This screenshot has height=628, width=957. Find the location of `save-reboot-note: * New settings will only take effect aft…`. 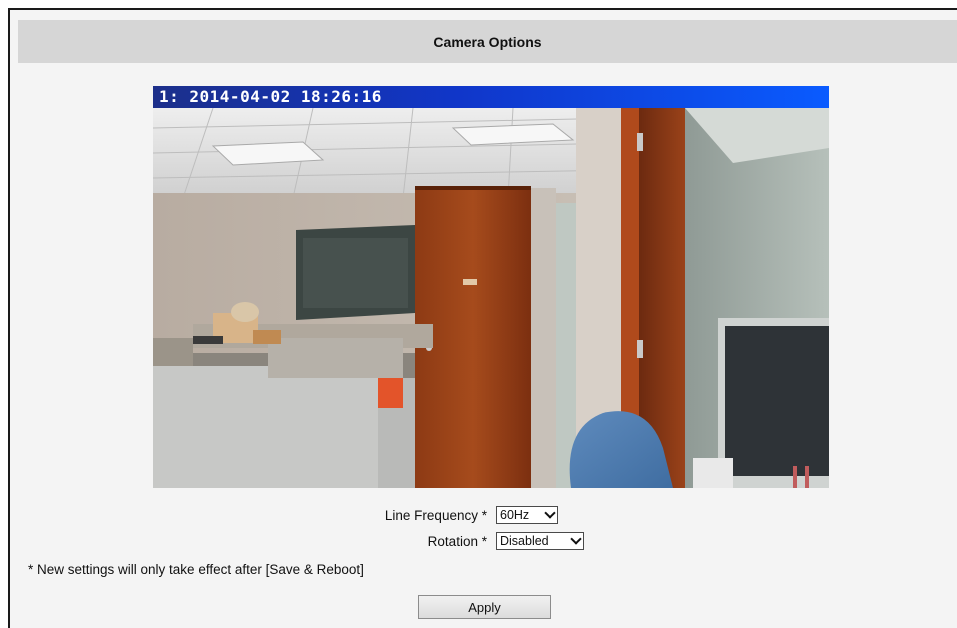

save-reboot-note: * New settings will only take effect aft… is located at coordinates (196, 569).